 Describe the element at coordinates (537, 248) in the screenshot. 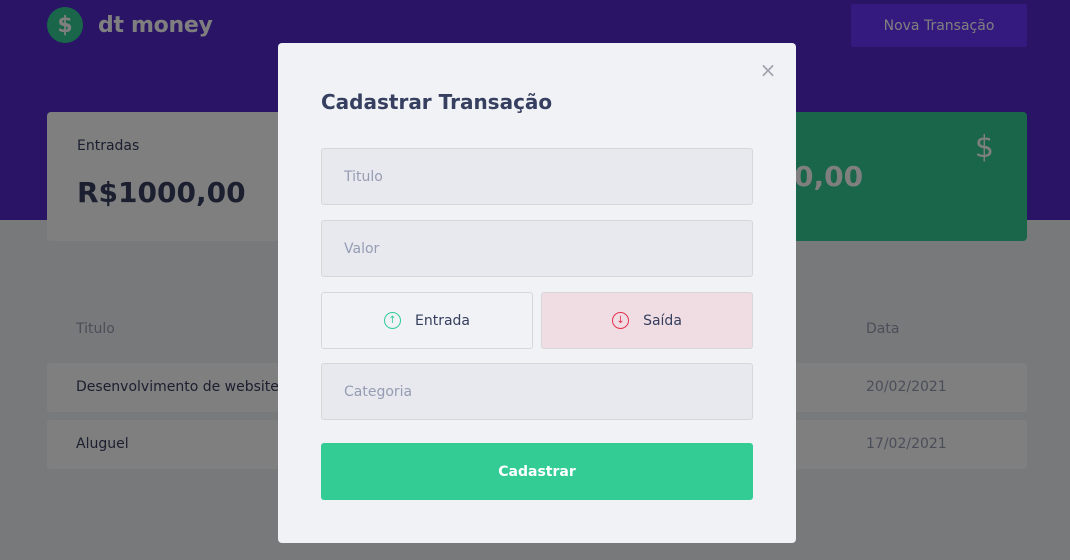

I see `value-input` at that location.